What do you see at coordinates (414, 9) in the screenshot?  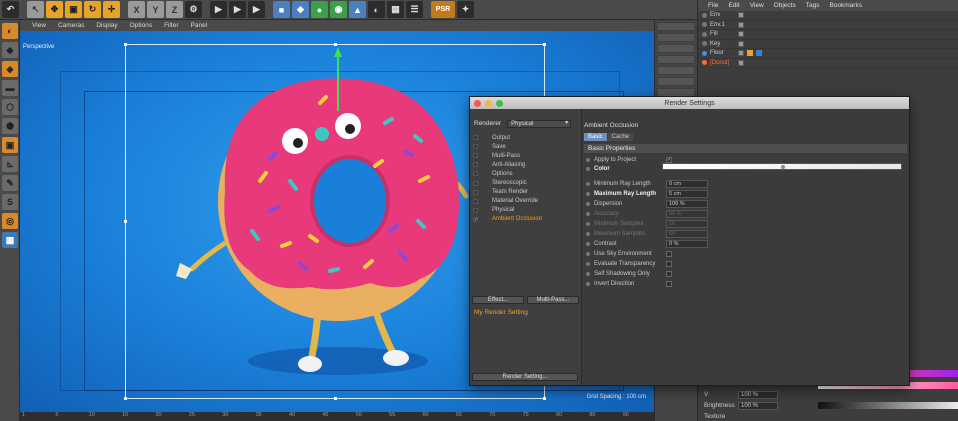 I see `light-icon: ☰` at bounding box center [414, 9].